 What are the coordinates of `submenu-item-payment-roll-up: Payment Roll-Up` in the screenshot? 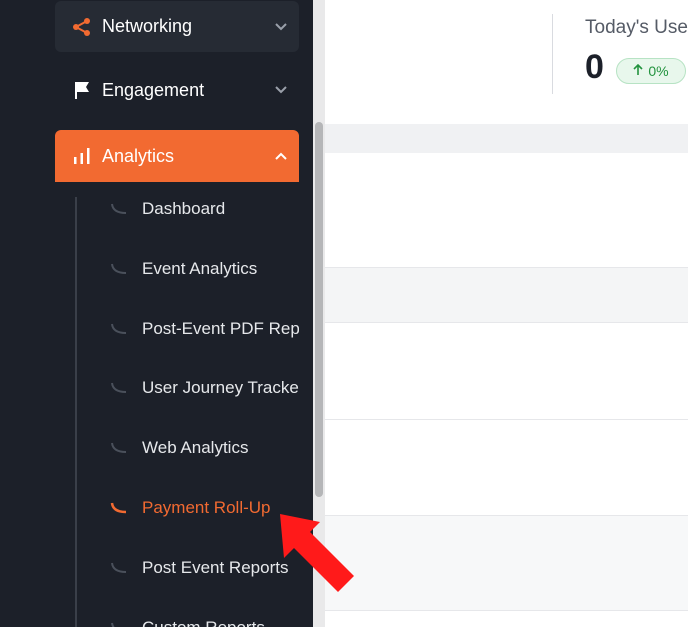 It's located at (203, 508).